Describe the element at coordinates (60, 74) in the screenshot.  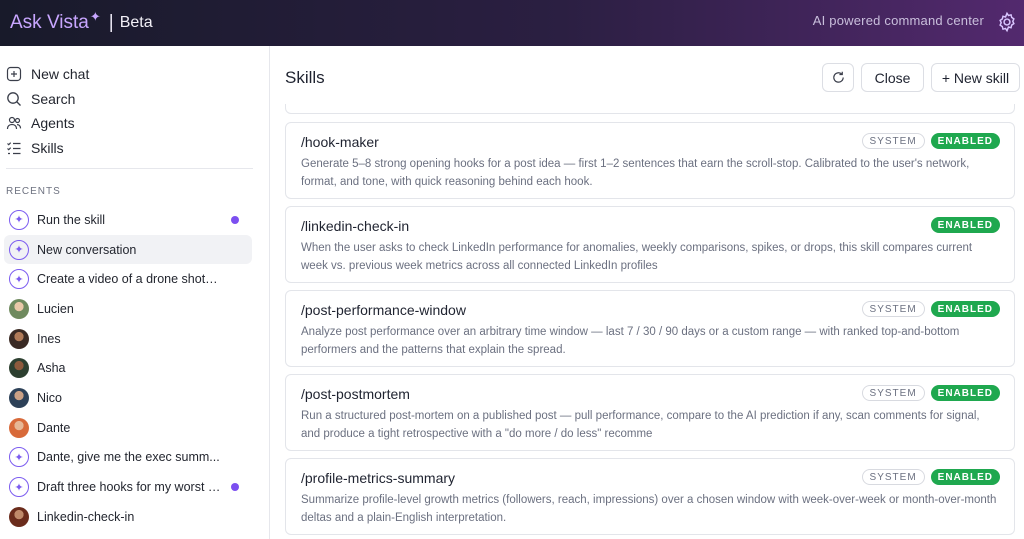
I see `nav-label: New chat` at that location.